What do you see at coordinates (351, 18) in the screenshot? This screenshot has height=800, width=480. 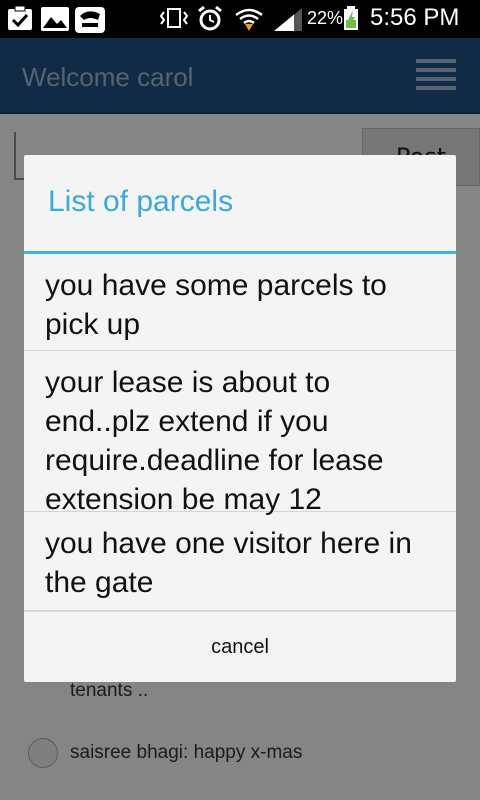 I see `battery-charging-icon` at bounding box center [351, 18].